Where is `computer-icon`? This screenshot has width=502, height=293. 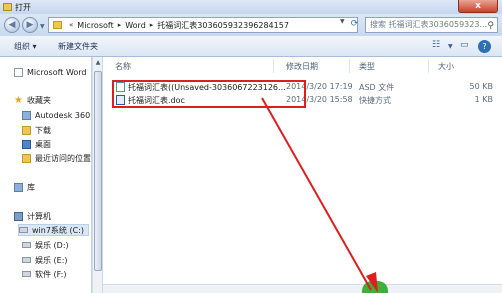
computer-icon is located at coordinates (18, 216).